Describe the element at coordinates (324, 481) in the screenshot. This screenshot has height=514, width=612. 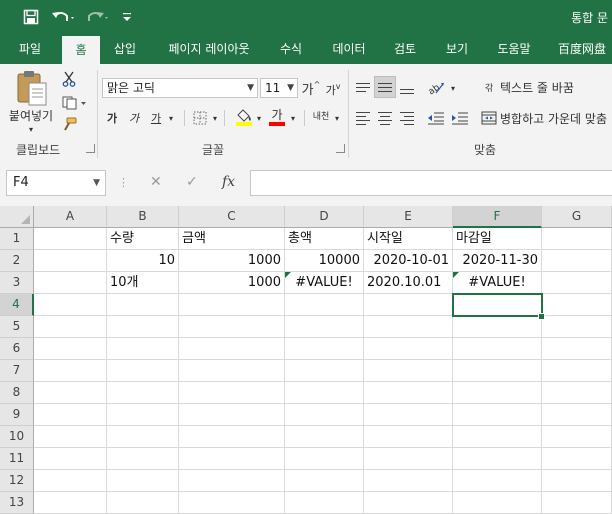
I see `cell-d12` at that location.